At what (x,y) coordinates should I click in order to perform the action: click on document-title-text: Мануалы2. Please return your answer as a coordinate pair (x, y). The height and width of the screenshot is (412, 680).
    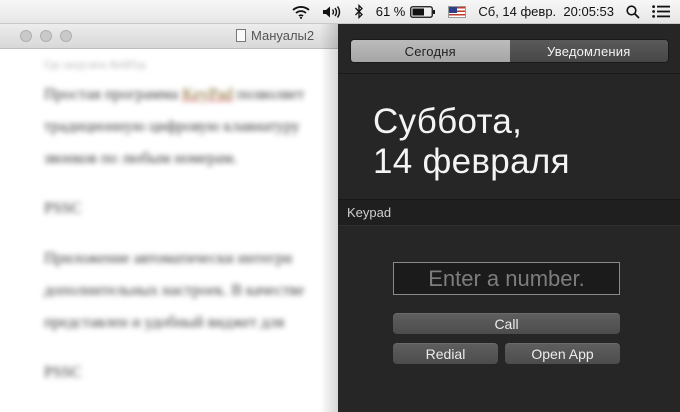
    Looking at the image, I should click on (283, 35).